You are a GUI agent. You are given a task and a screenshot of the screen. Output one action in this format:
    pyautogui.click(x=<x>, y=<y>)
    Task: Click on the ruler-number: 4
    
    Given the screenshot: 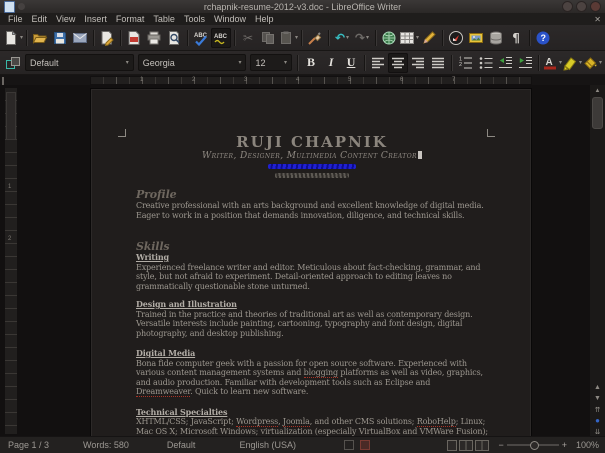 What is the action you would take?
    pyautogui.click(x=298, y=80)
    